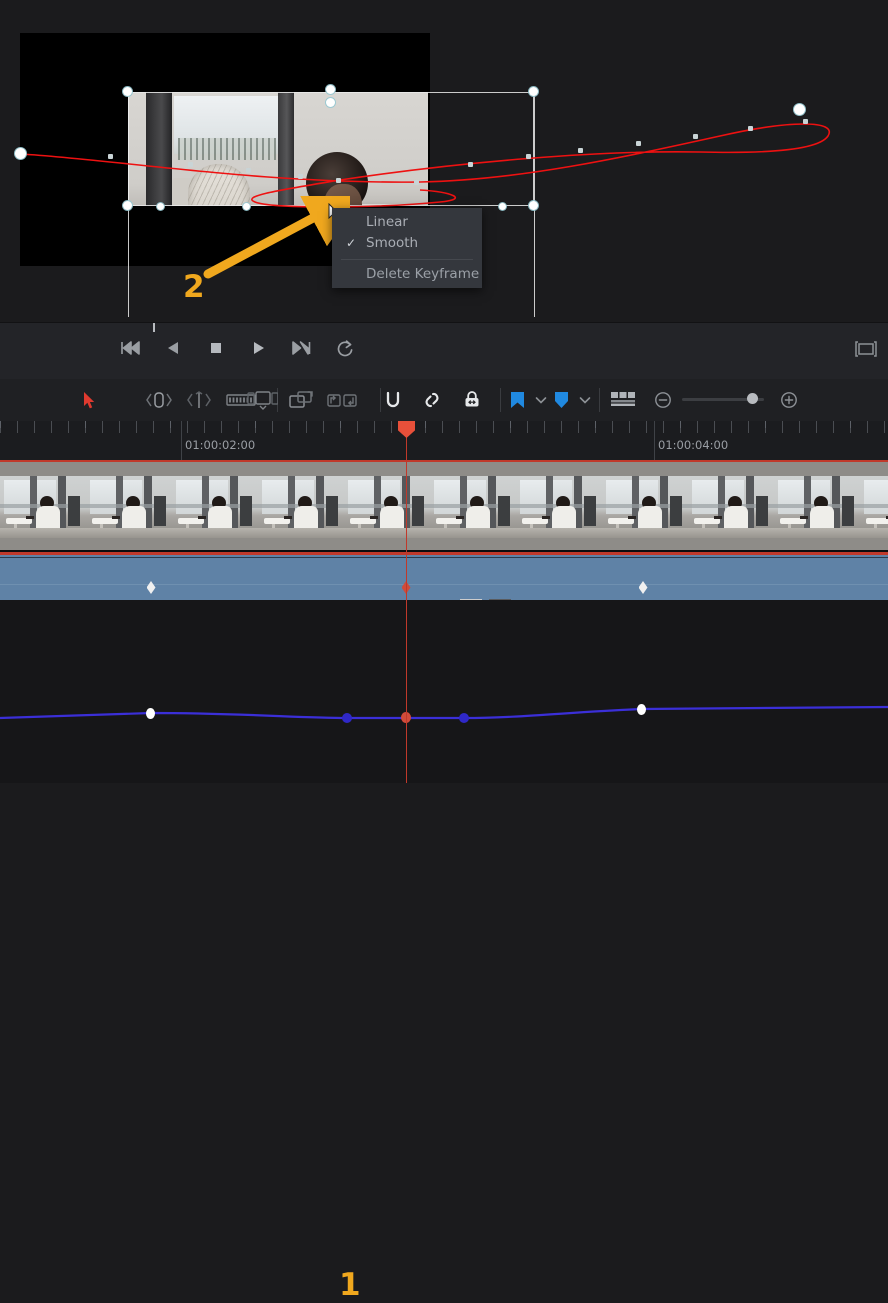  Describe the element at coordinates (342, 400) in the screenshot. I see `position-lock-tool` at that location.